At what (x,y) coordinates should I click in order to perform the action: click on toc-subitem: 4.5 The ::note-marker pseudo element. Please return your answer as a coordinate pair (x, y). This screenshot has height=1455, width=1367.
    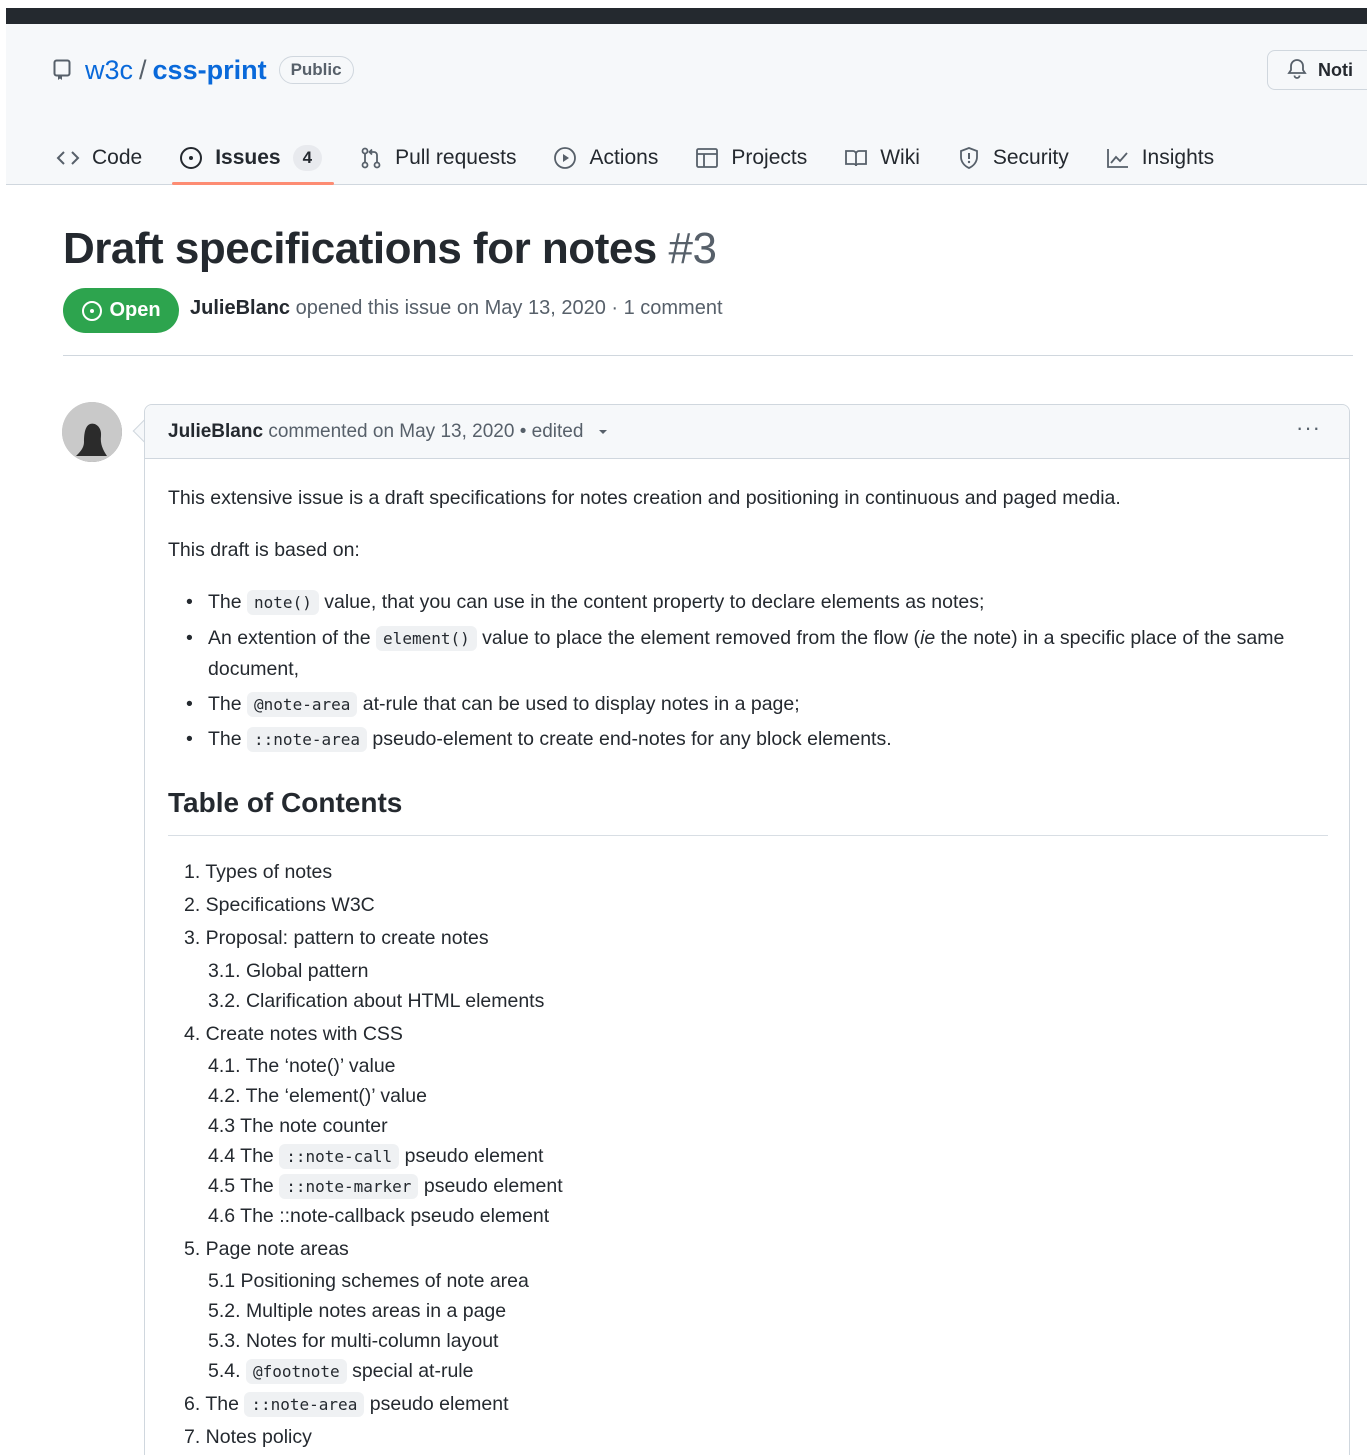
    Looking at the image, I should click on (768, 1186).